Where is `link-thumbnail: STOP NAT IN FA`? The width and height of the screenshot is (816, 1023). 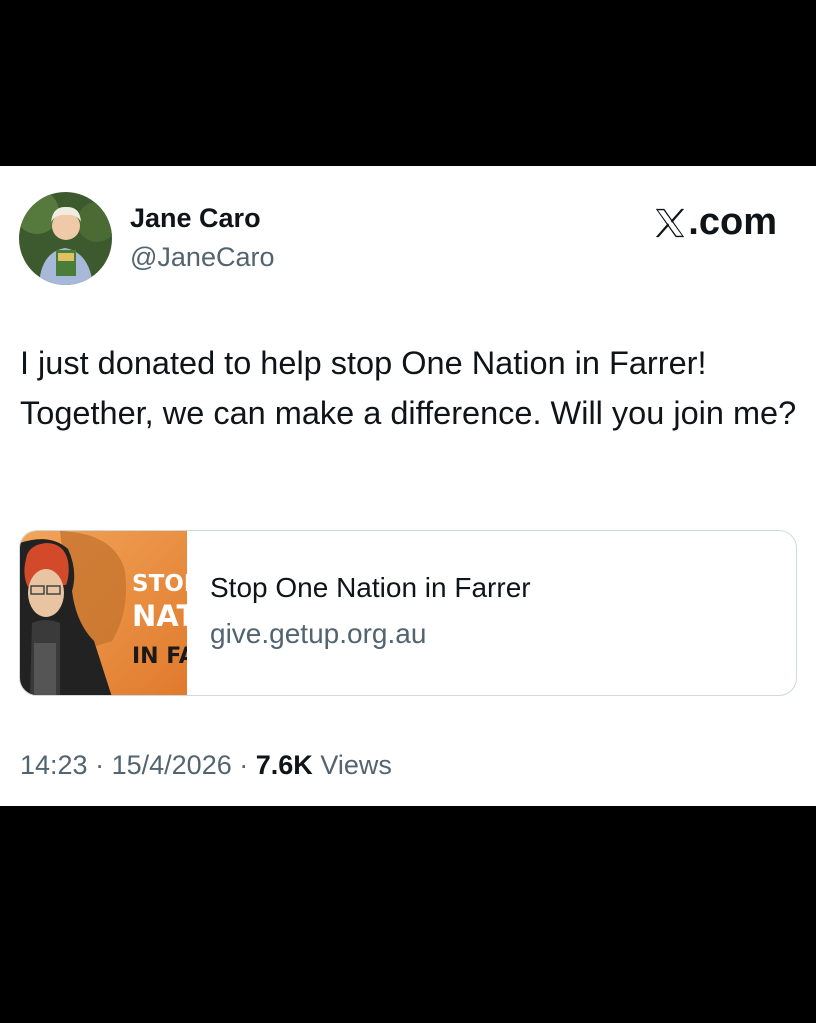
link-thumbnail: STOP NAT IN FA is located at coordinates (103, 613).